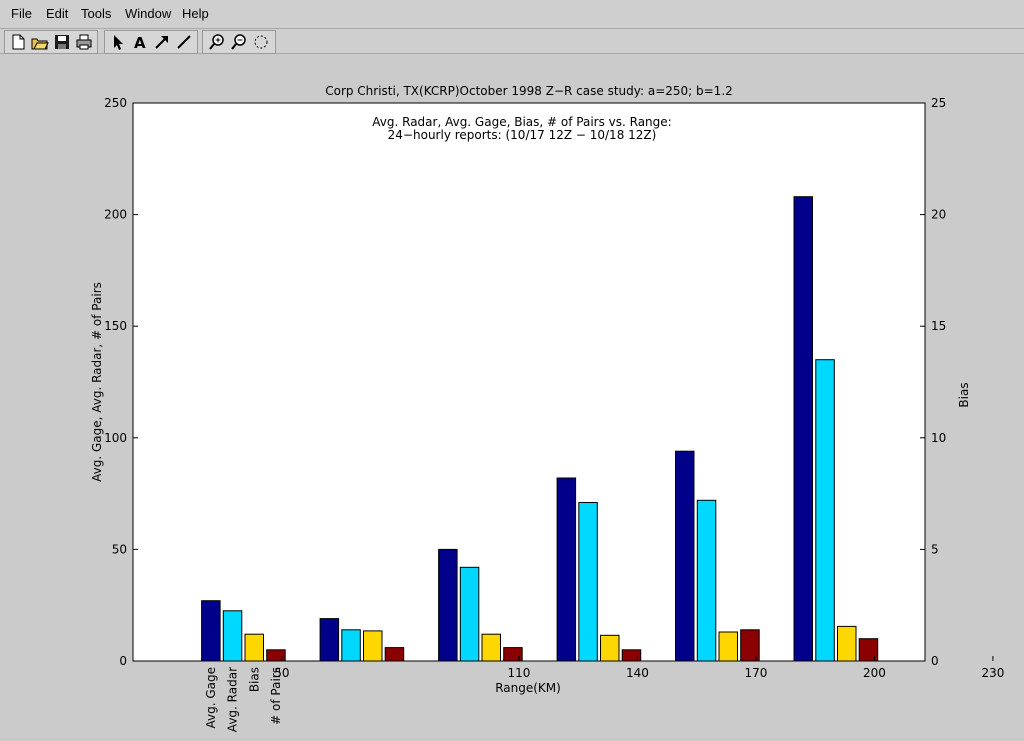 The height and width of the screenshot is (741, 1024). Describe the element at coordinates (123, 661) in the screenshot. I see `y-tick-label: 0` at that location.